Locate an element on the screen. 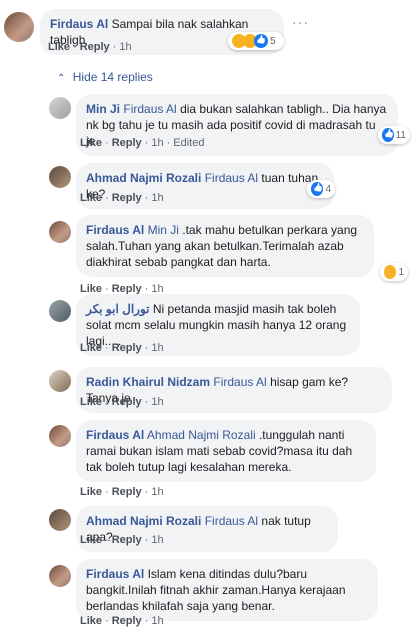  chevron-up-icon: ⌃ is located at coordinates (61, 78).